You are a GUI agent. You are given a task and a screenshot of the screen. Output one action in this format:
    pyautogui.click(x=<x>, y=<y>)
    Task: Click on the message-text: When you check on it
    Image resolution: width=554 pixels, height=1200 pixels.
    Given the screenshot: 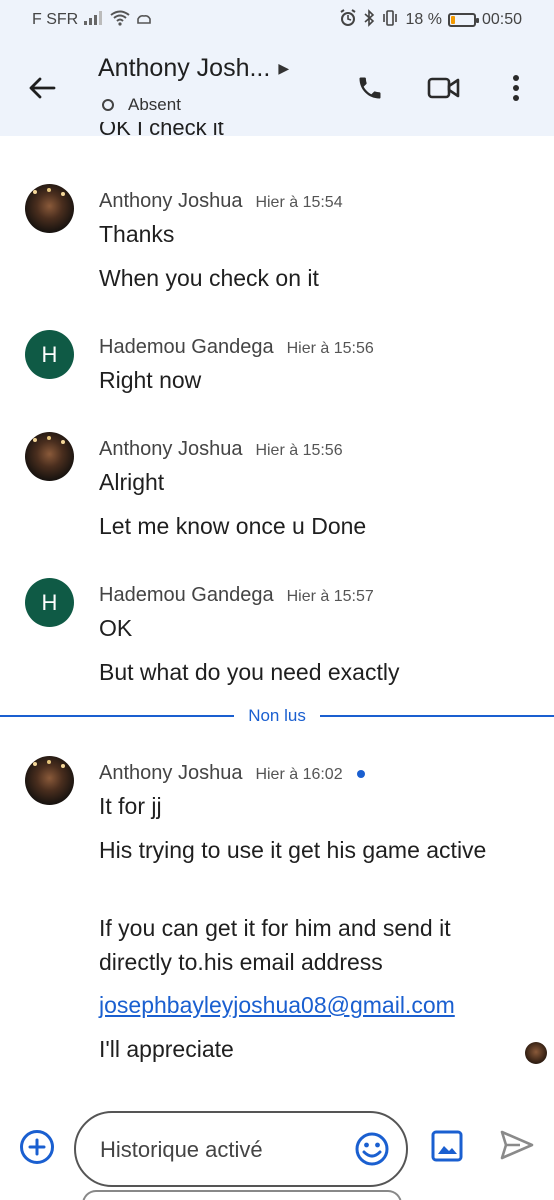 What is the action you would take?
    pyautogui.click(x=299, y=278)
    